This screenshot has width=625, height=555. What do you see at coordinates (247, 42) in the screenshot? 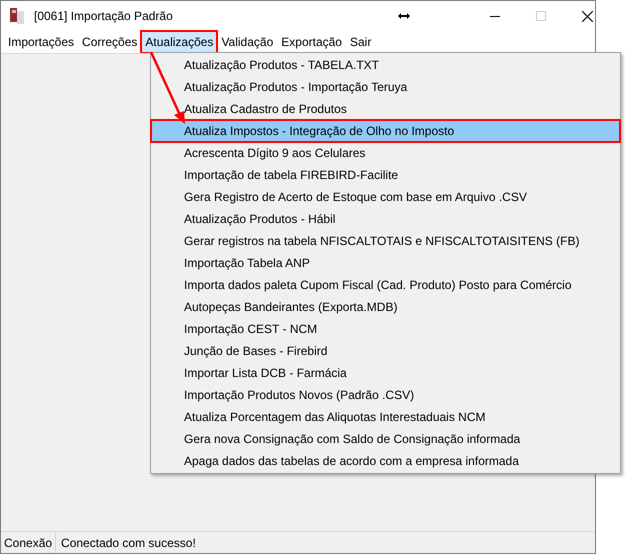
I see `menu-item: Validação` at bounding box center [247, 42].